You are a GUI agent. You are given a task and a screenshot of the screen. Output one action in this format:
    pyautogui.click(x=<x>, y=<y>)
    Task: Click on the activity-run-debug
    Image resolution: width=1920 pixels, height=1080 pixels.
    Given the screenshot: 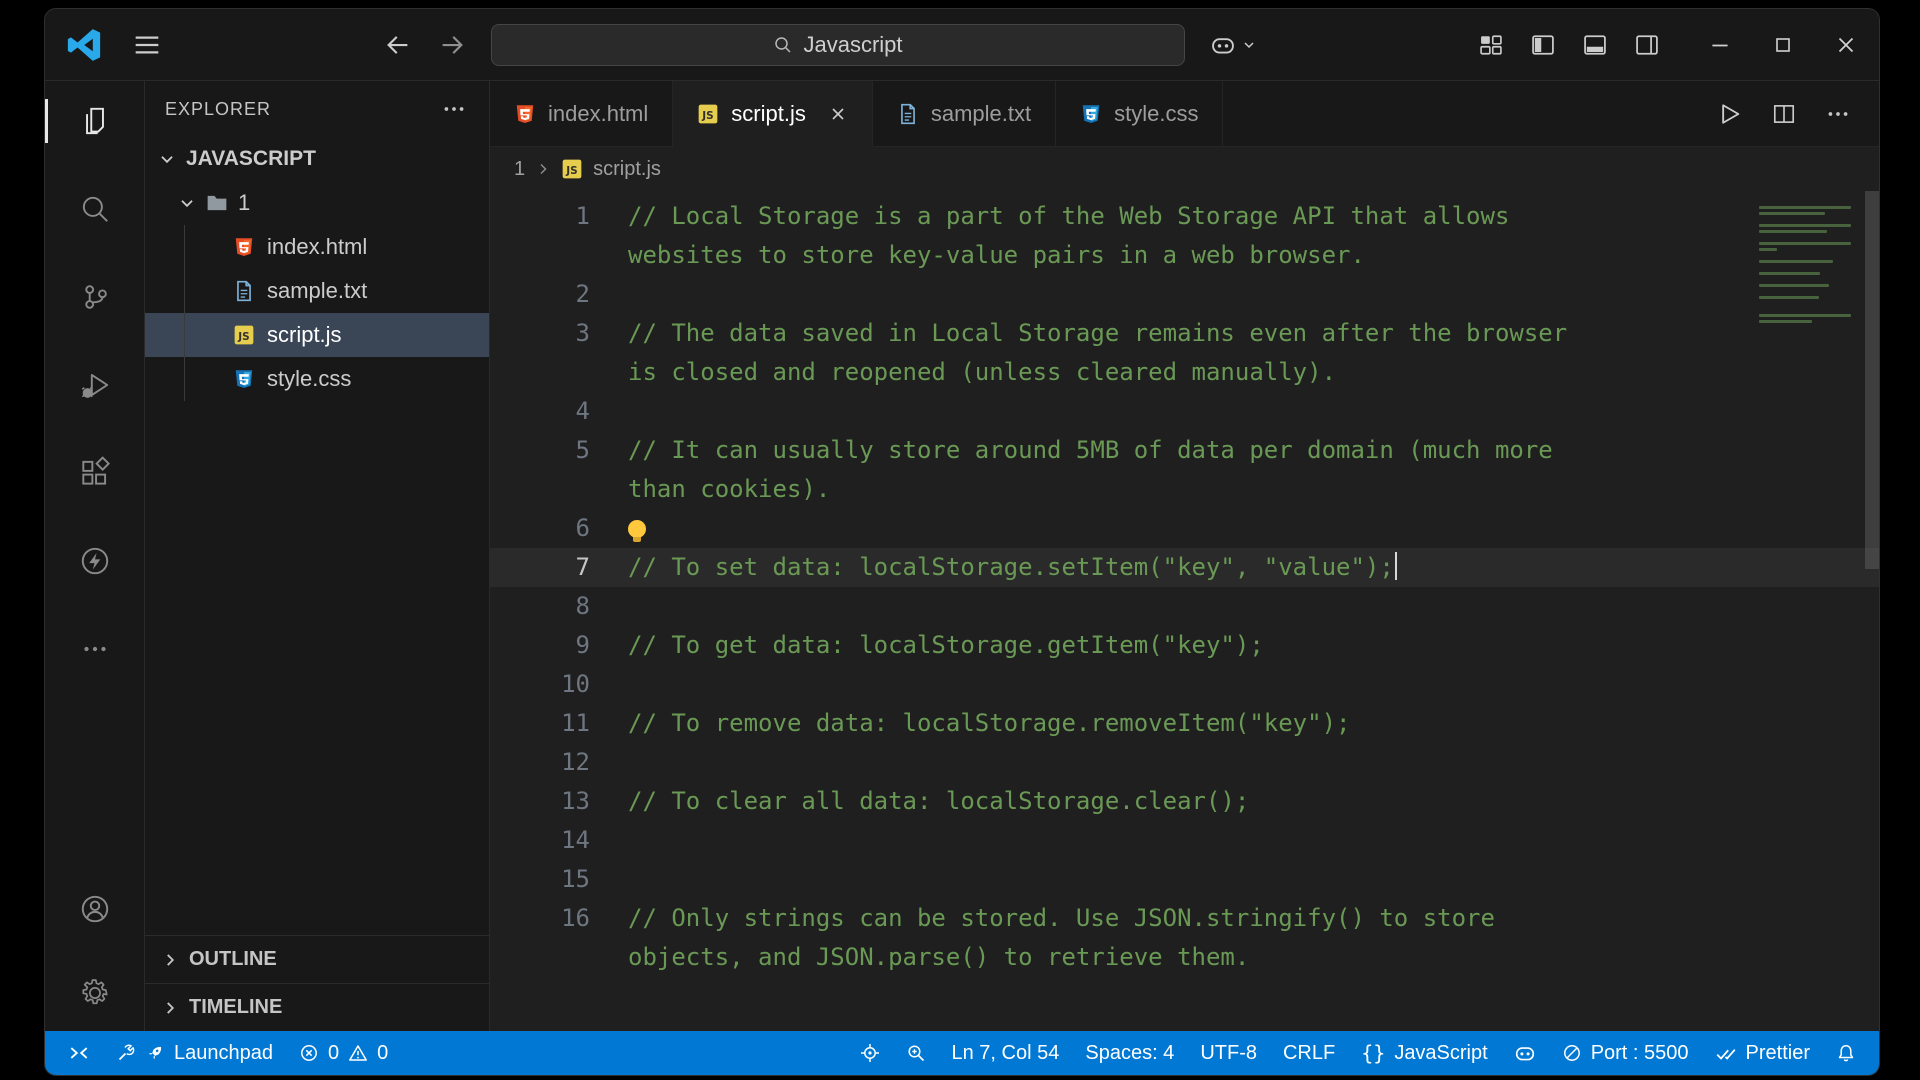 What is the action you would take?
    pyautogui.click(x=94, y=385)
    